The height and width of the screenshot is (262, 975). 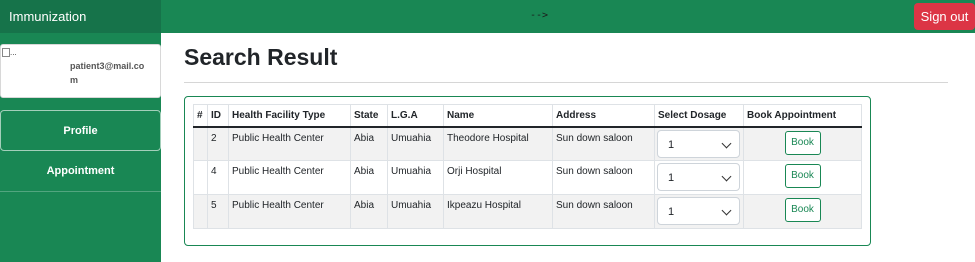 What do you see at coordinates (289, 116) in the screenshot?
I see `column-header: Health Facility Type` at bounding box center [289, 116].